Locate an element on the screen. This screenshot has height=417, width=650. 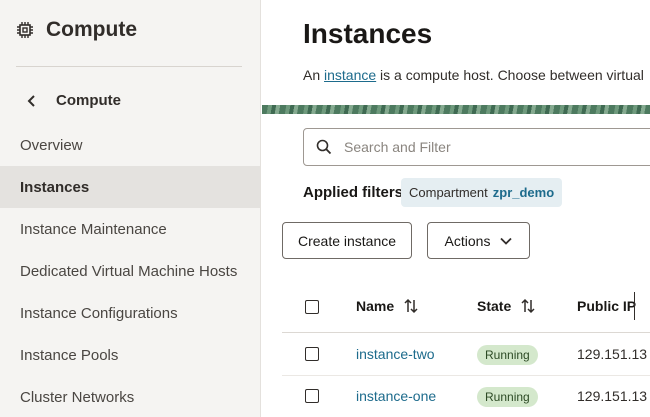
column-resize-handle is located at coordinates (634, 306).